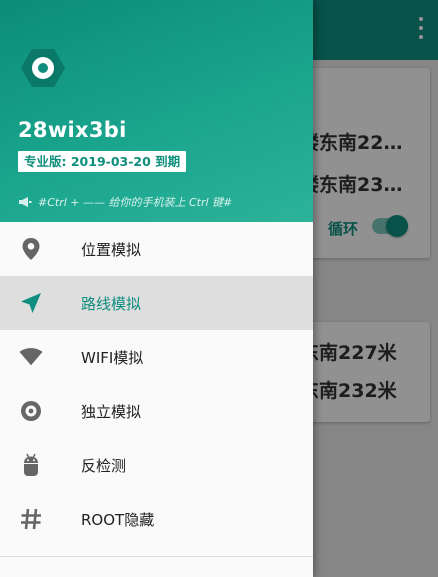 The height and width of the screenshot is (577, 438). What do you see at coordinates (31, 303) in the screenshot?
I see `navigation-arrow-icon` at bounding box center [31, 303].